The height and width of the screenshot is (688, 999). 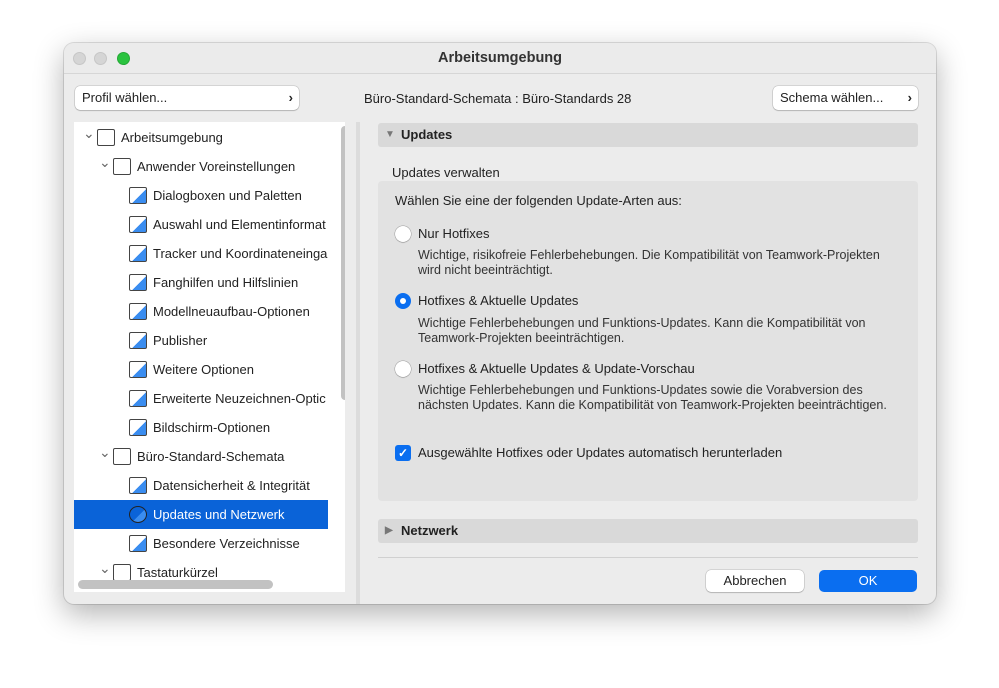 I want to click on tree-item-label: Auswahl und Elementinformat, so click(x=239, y=224).